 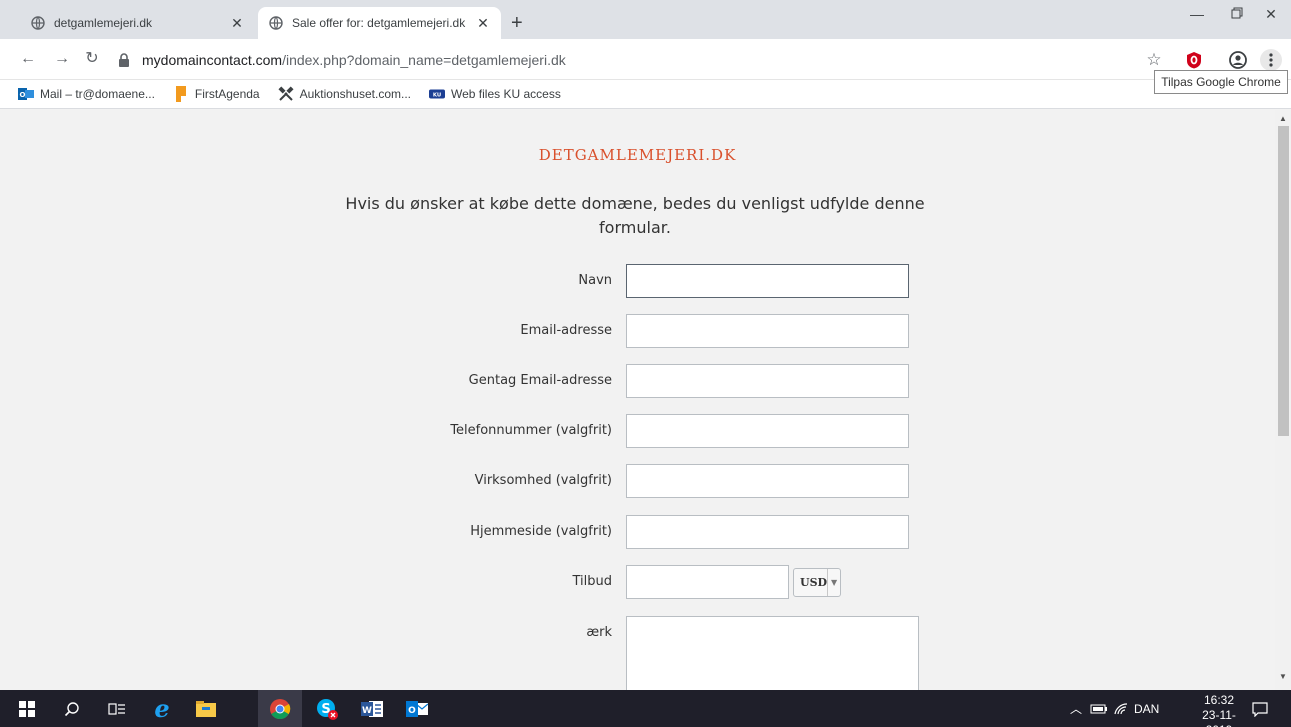 I want to click on row-repeat-email: Gentag Email-adresse, so click(x=637, y=381).